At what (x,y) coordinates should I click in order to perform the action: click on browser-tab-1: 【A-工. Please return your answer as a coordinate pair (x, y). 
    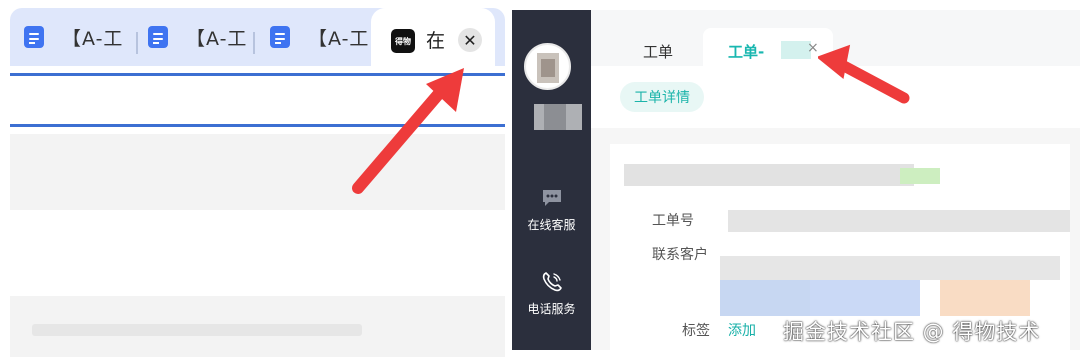
    Looking at the image, I should click on (73, 37).